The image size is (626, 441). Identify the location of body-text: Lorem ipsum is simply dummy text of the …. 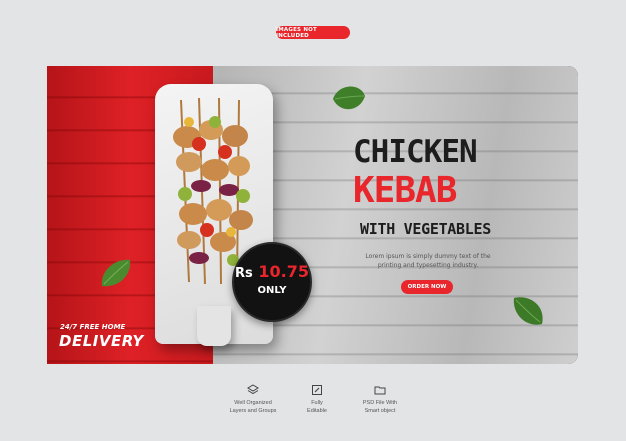
(428, 261).